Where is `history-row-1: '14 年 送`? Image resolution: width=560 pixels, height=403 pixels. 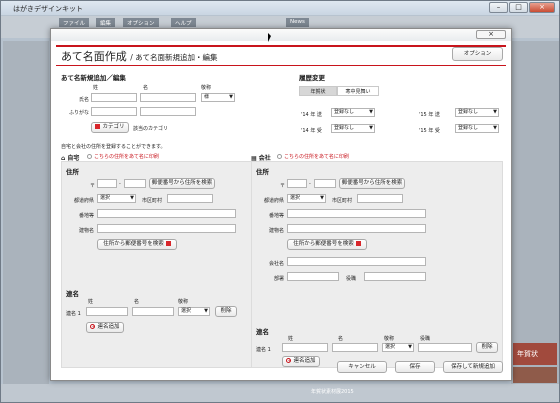
history-row-1: '14 年 送 is located at coordinates (311, 114).